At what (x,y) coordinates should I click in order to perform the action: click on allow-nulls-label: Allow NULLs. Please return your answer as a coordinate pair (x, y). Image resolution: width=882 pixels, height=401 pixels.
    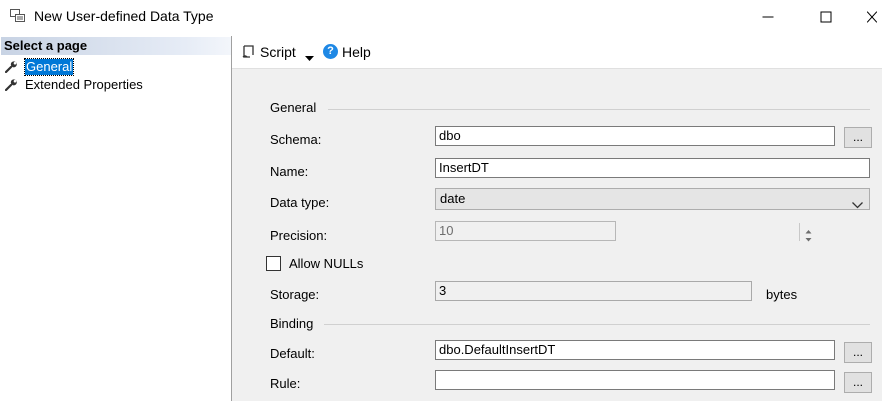
    Looking at the image, I should click on (326, 263).